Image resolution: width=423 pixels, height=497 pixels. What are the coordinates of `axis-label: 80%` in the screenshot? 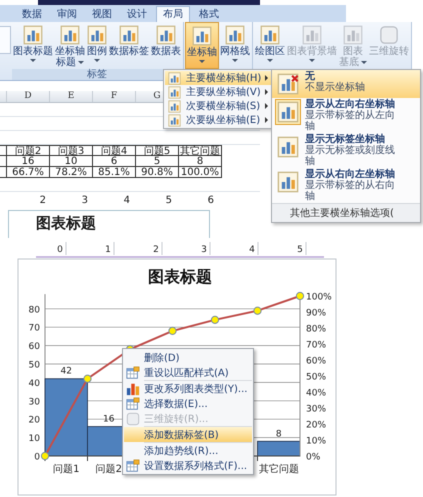 It's located at (316, 329).